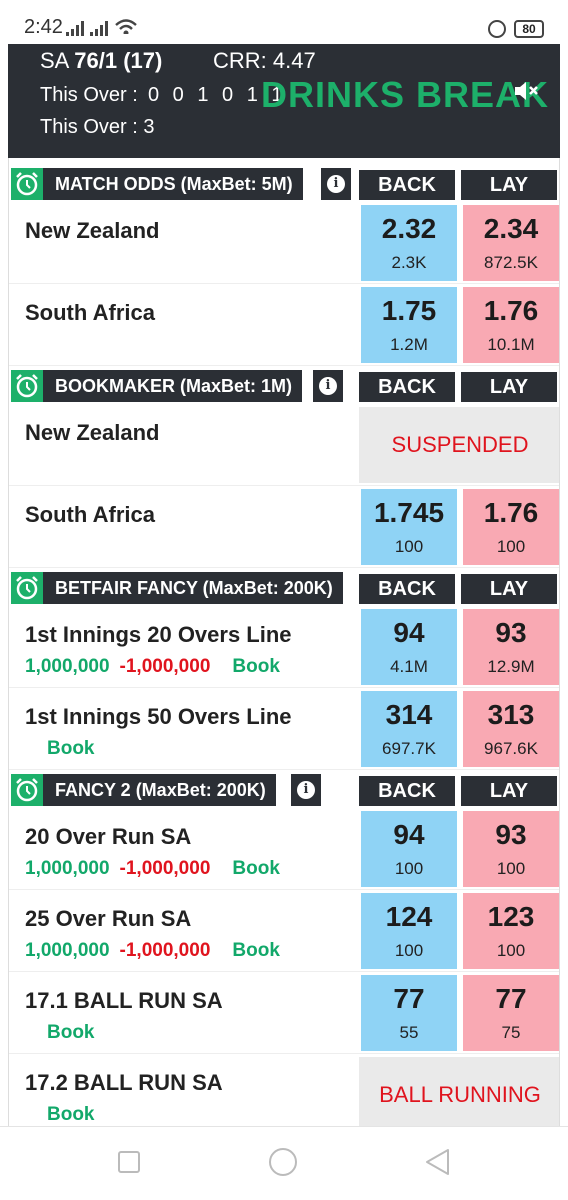  I want to click on back-volume: 55, so click(409, 1032).